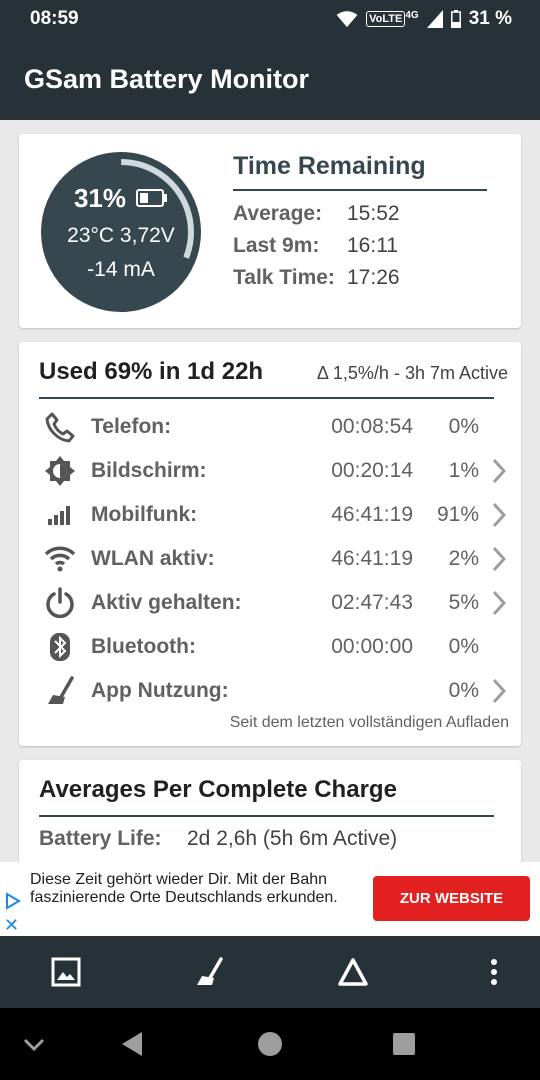 The height and width of the screenshot is (1080, 540). Describe the element at coordinates (270, 559) in the screenshot. I see `usage-row-wlan: WLAN aktiv: 46:41:19 2%` at that location.